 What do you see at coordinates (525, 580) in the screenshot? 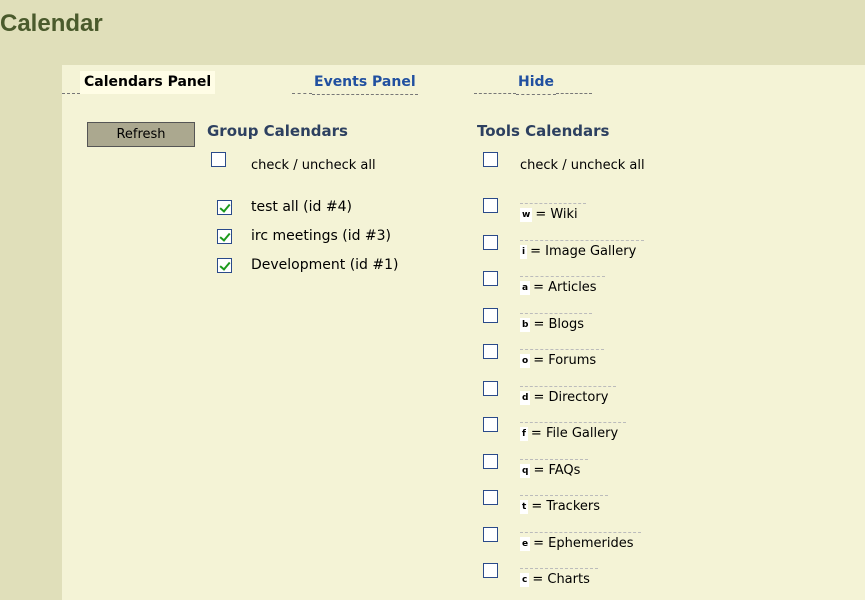
I see `tool-letter-badge: c` at bounding box center [525, 580].